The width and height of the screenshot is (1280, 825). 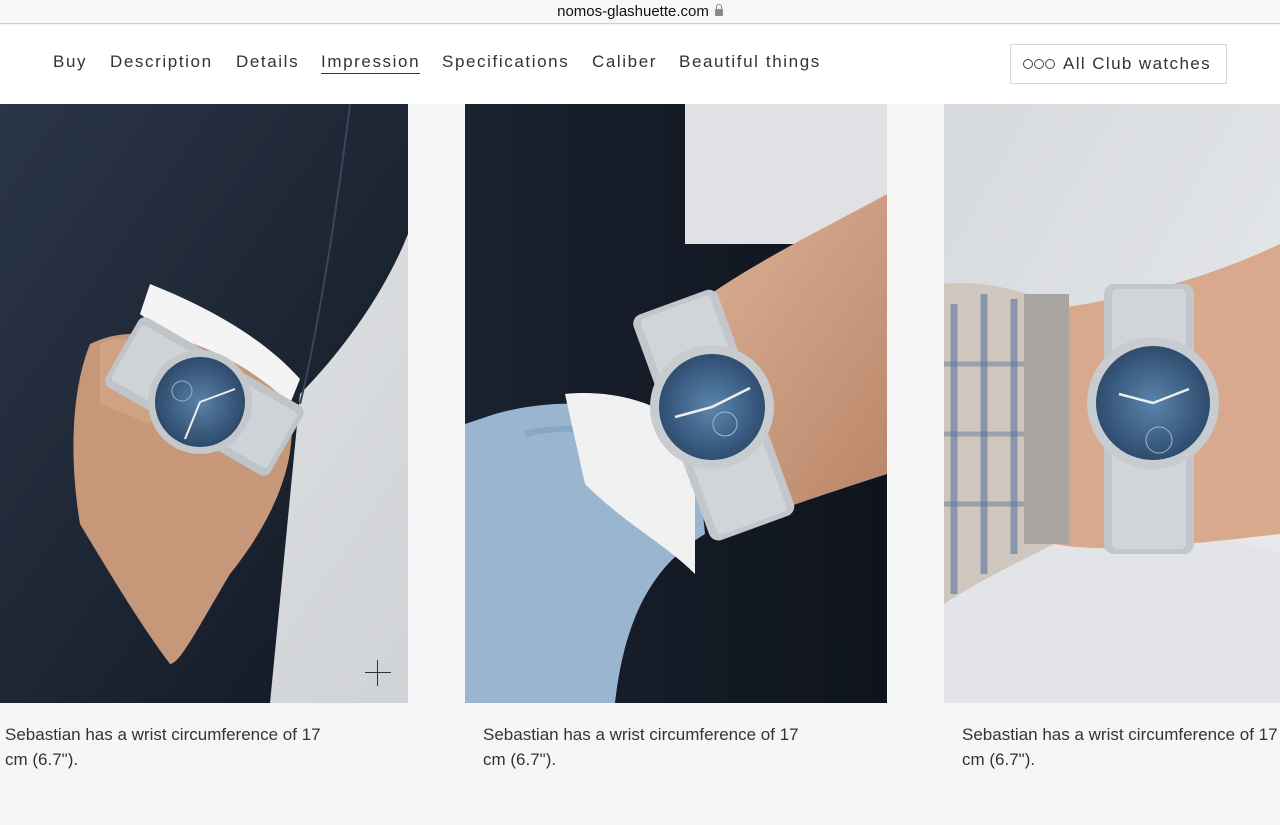 I want to click on browser-url-bar: nomos-glashuette.com, so click(x=640, y=12).